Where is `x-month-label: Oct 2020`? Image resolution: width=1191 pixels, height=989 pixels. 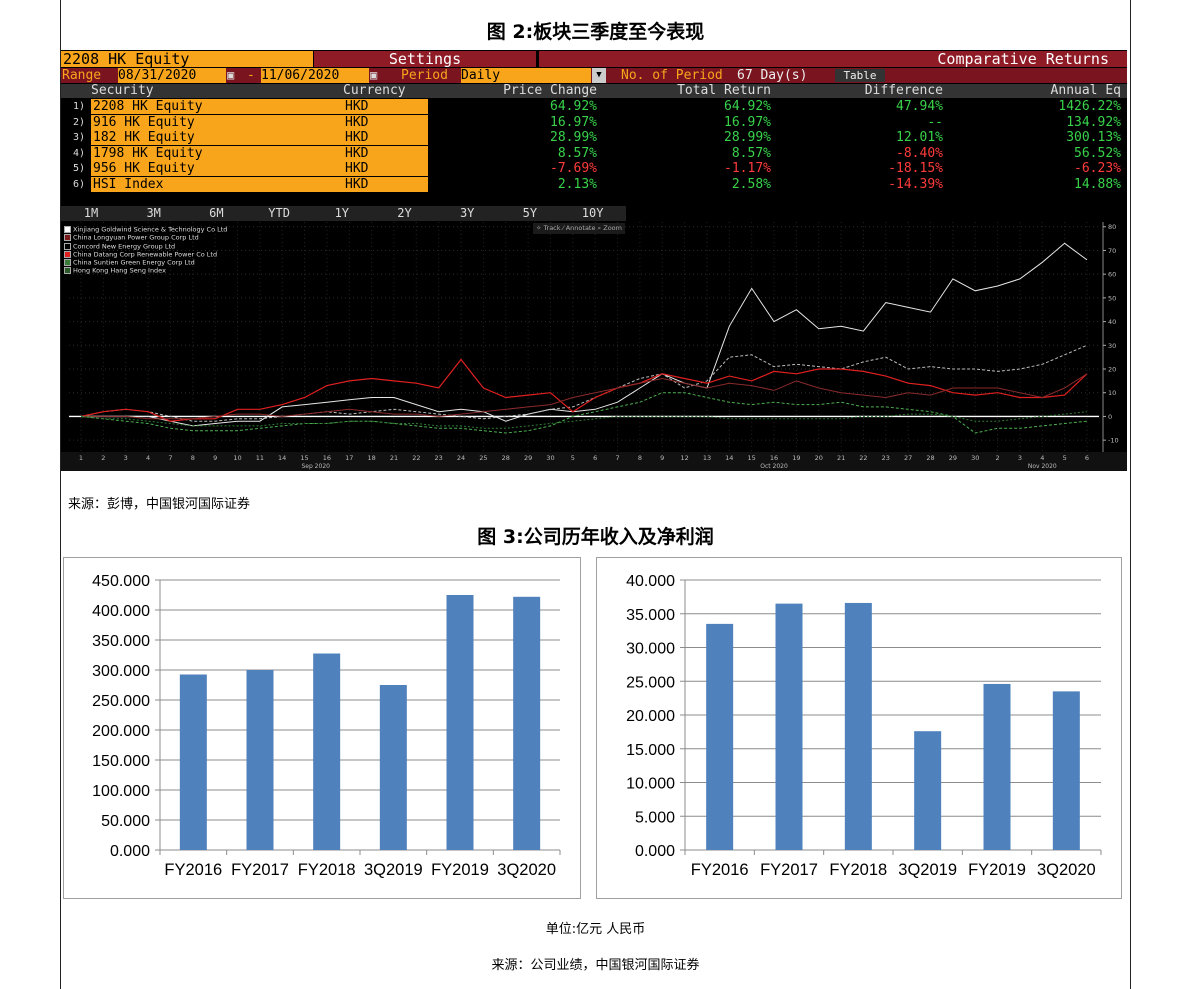
x-month-label: Oct 2020 is located at coordinates (774, 466).